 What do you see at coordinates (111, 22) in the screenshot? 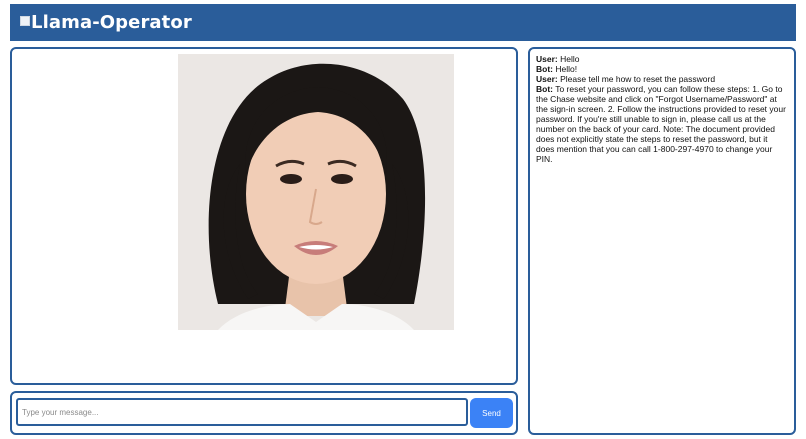
I see `app-title: Llama-Operator` at bounding box center [111, 22].